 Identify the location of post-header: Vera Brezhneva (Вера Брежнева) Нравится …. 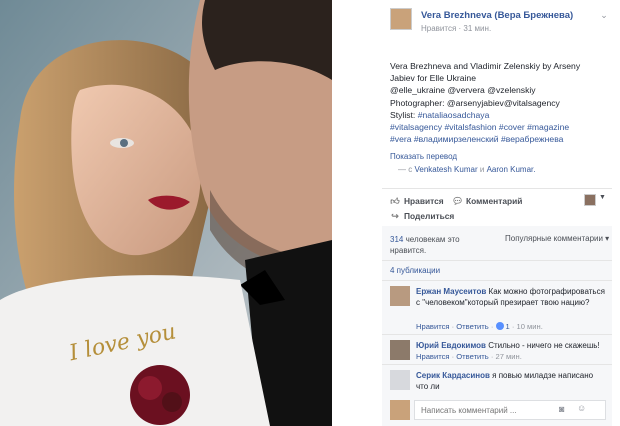
(476, 20).